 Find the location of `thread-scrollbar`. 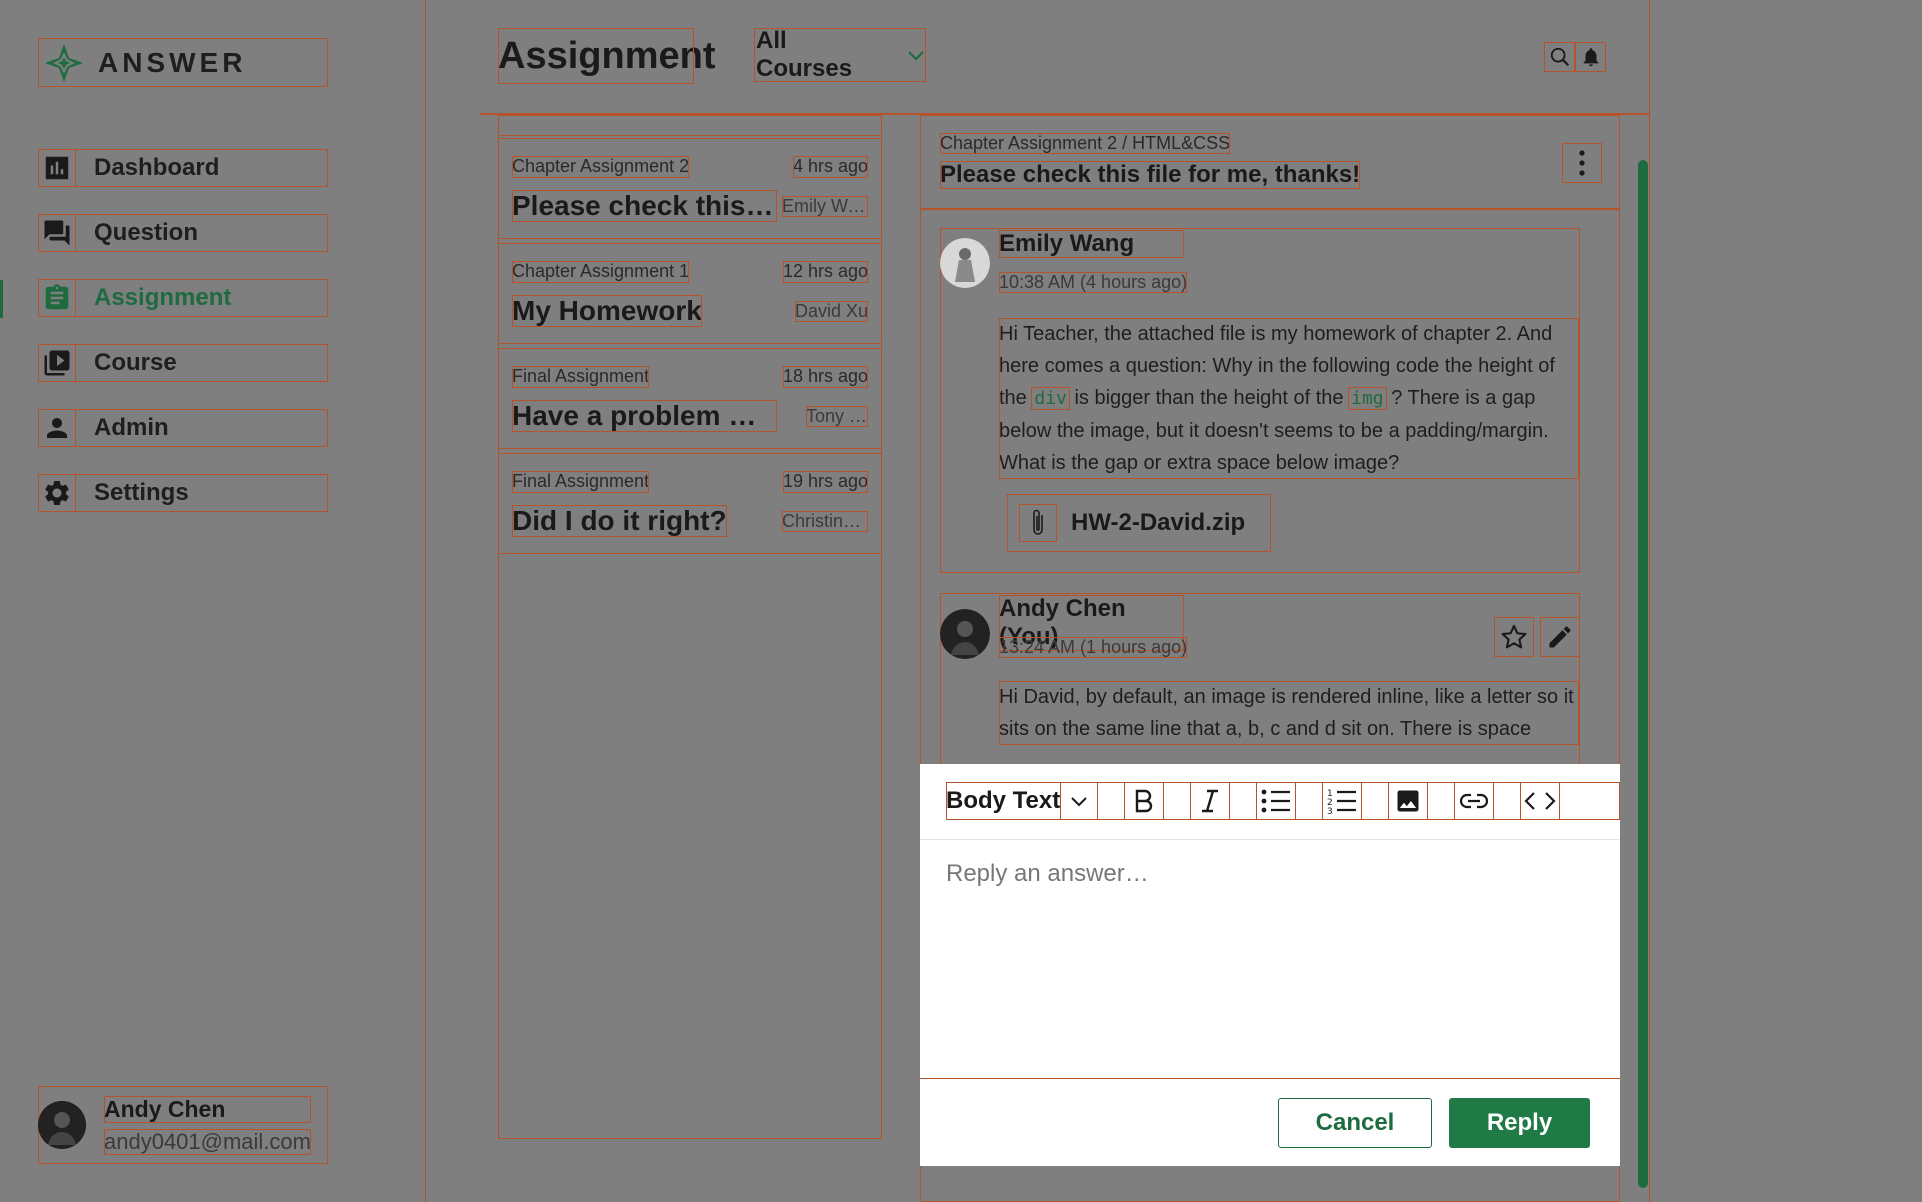

thread-scrollbar is located at coordinates (1643, 674).